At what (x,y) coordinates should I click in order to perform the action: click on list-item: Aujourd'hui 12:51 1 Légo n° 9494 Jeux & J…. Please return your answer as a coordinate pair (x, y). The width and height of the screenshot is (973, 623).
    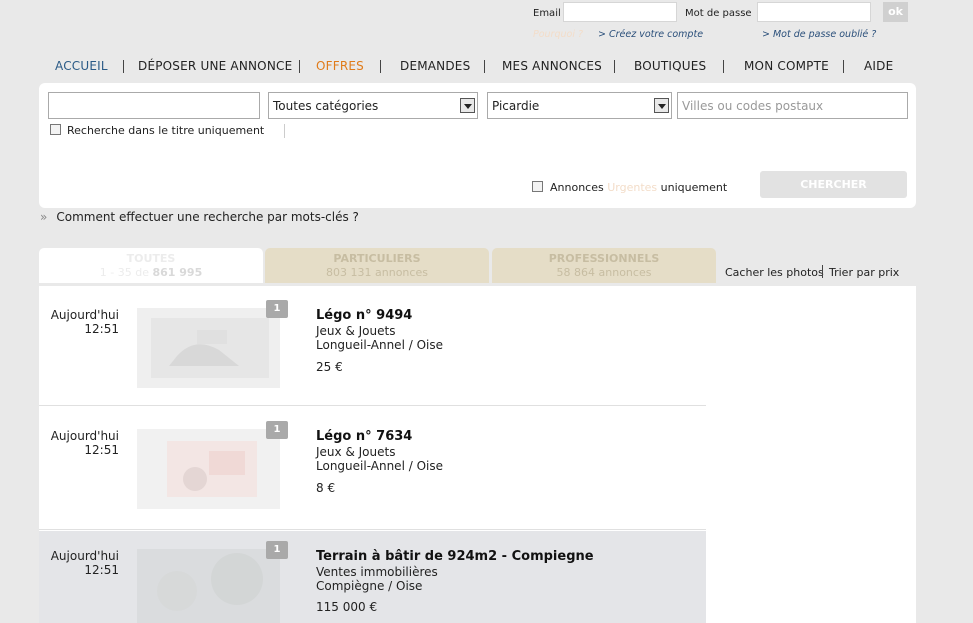
    Looking at the image, I should click on (372, 346).